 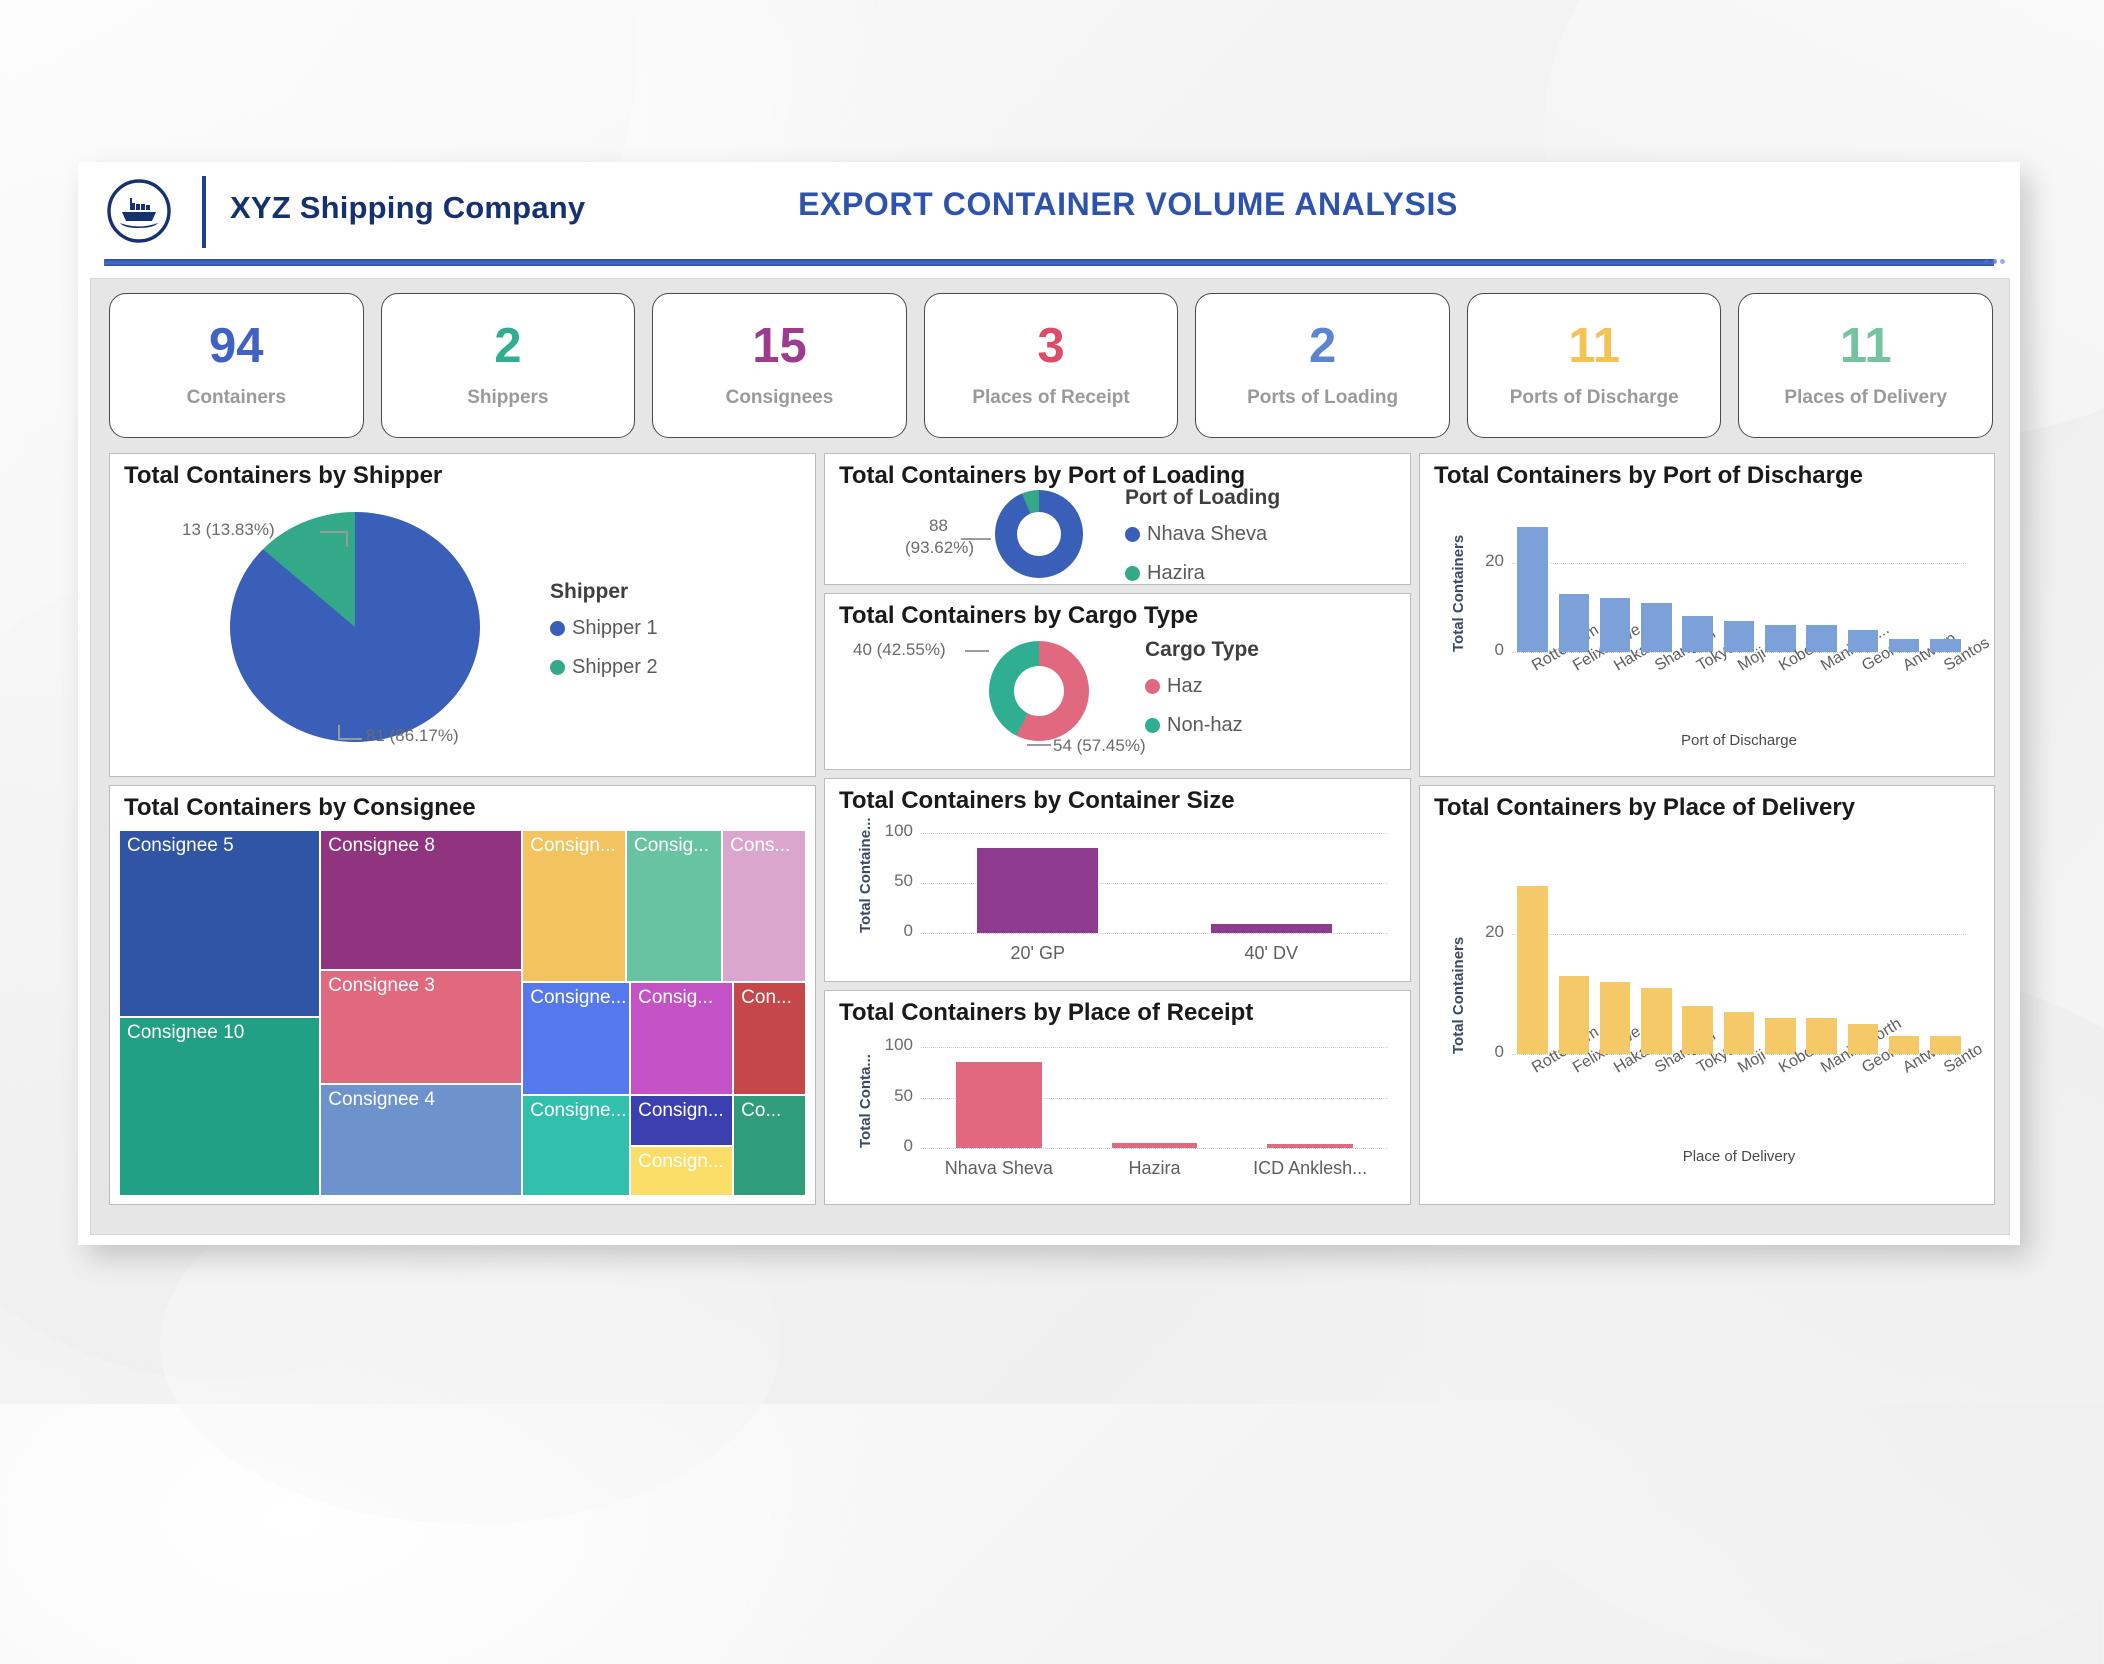 What do you see at coordinates (219, 923) in the screenshot?
I see `treemap-tile: Consignee 5` at bounding box center [219, 923].